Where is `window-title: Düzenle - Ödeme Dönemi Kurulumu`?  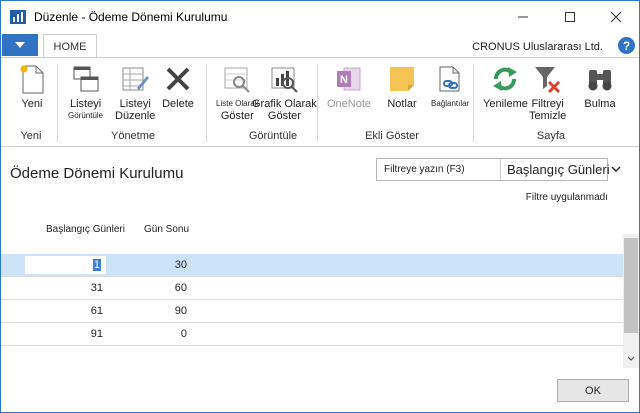 window-title: Düzenle - Ödeme Dönemi Kurulumu is located at coordinates (131, 17).